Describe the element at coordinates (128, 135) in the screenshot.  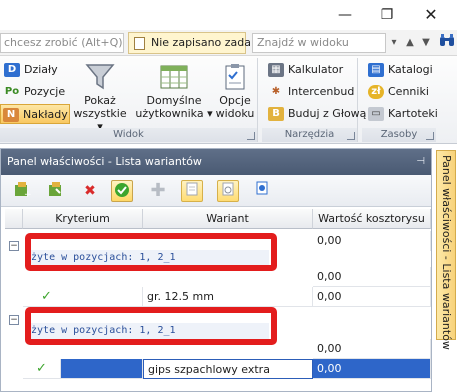
I see `group-label-widok: Widok` at that location.